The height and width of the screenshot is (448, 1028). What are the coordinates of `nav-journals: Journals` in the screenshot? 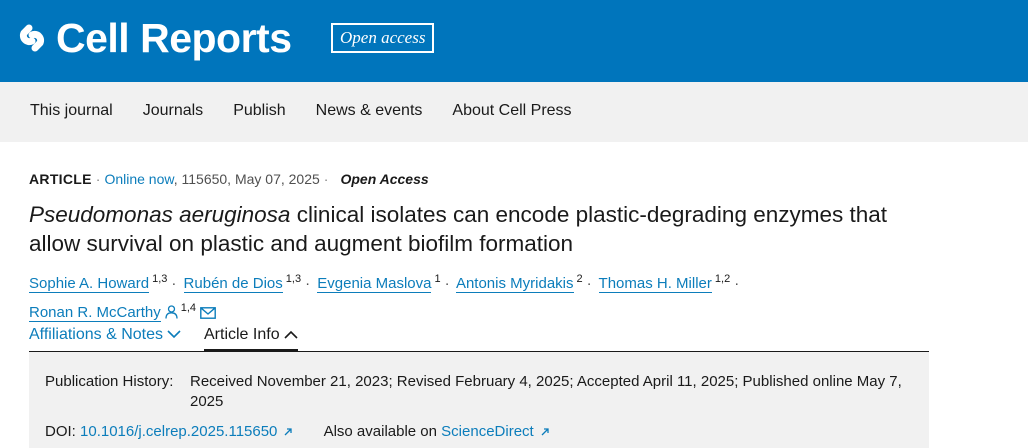 It's located at (173, 111).